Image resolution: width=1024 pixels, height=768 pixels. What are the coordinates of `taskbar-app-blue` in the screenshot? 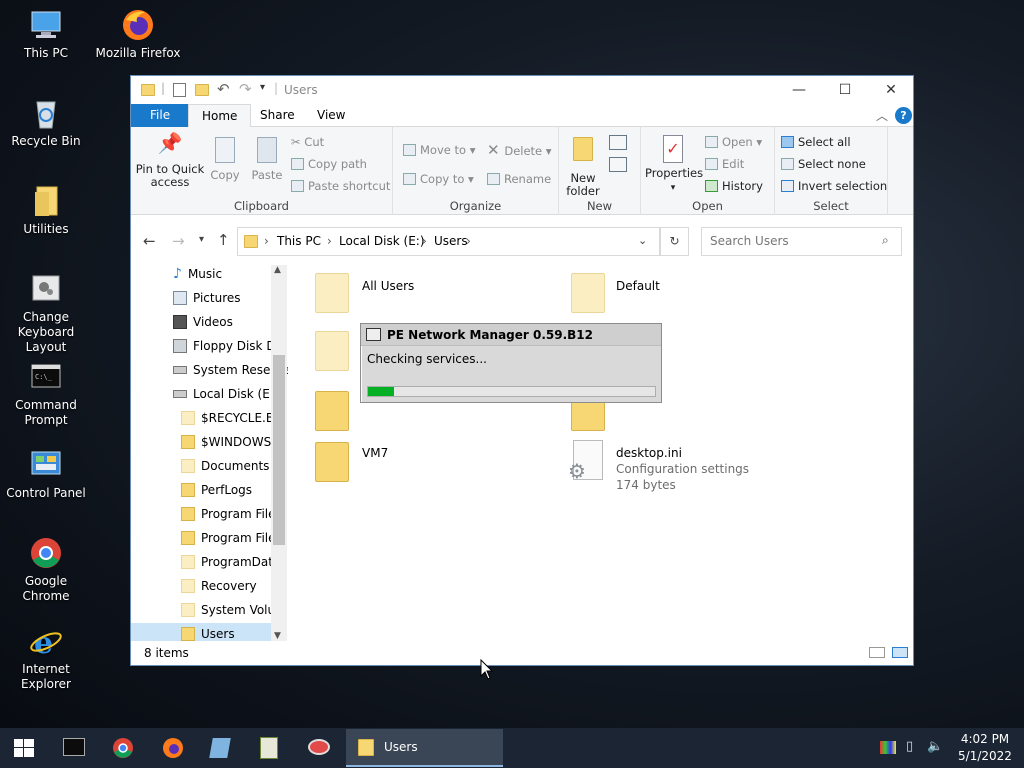 It's located at (221, 748).